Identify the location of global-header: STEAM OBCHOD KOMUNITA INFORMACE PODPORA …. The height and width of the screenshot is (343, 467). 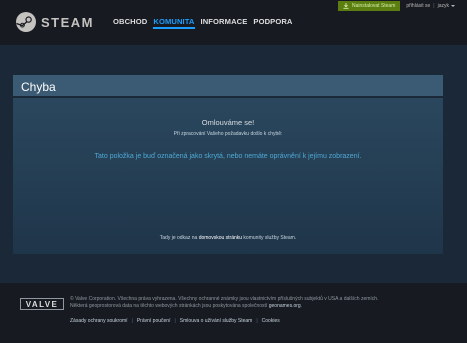
(233, 22).